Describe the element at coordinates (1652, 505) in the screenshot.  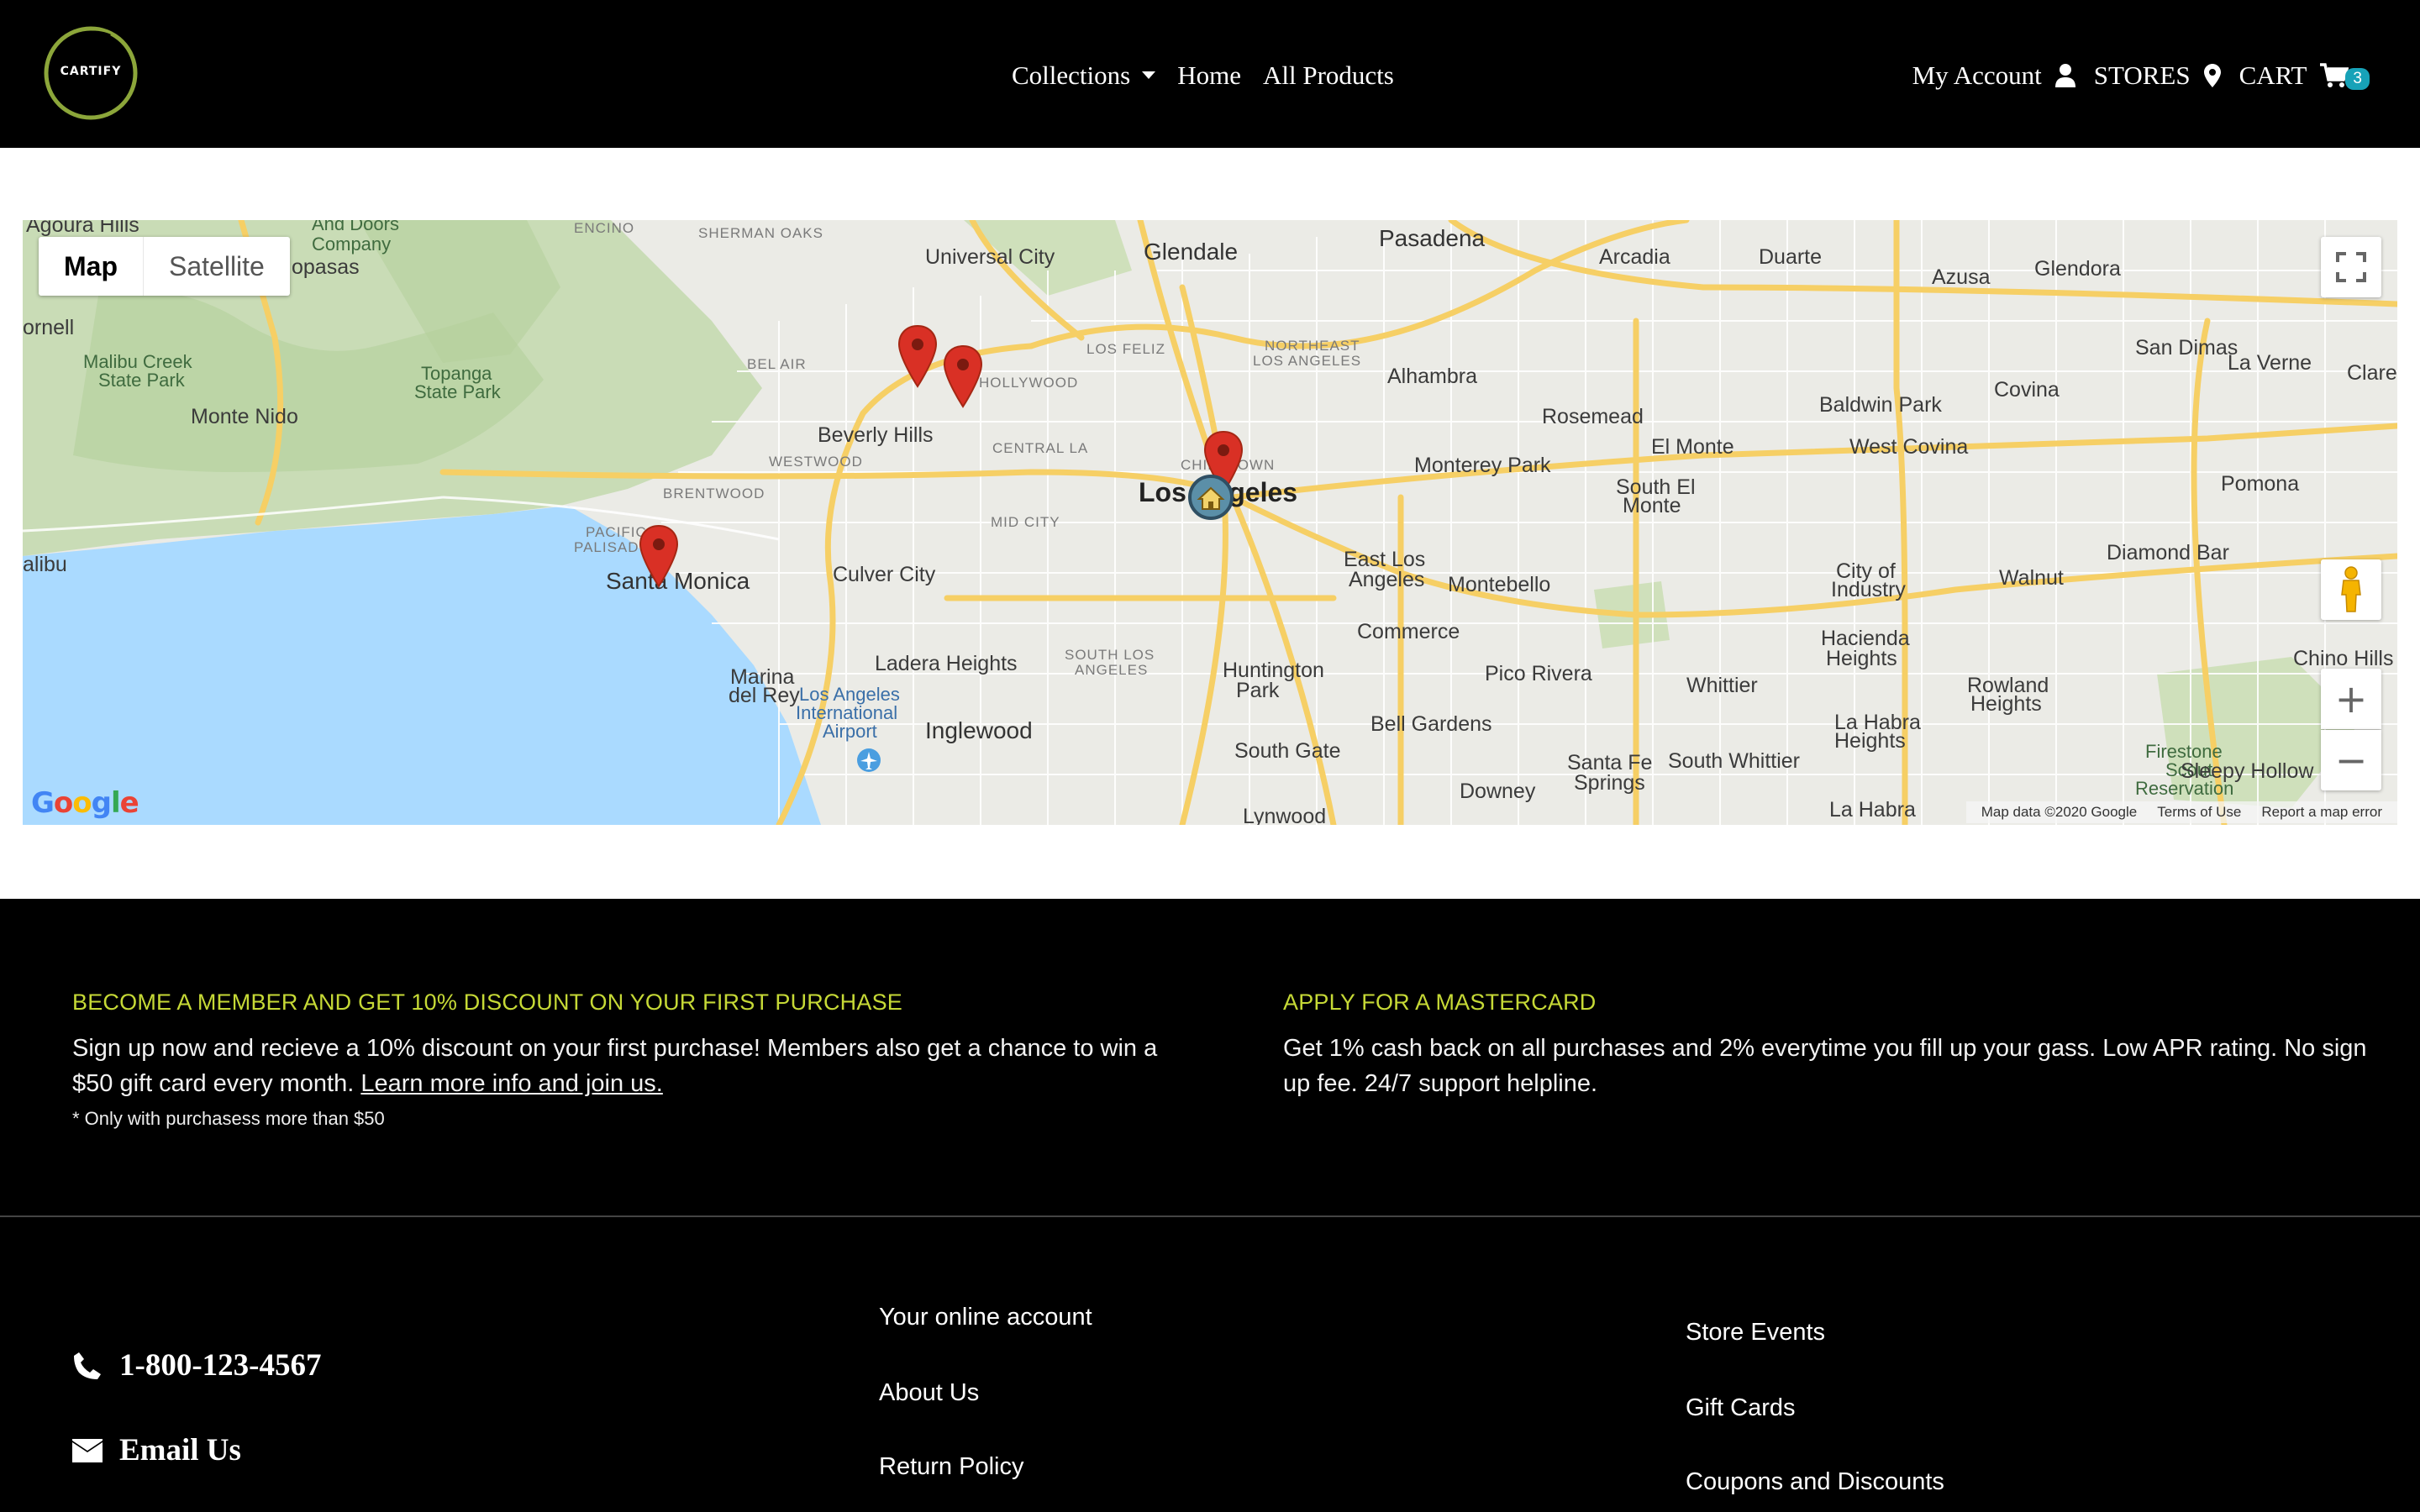
I see `place-label: Monte` at that location.